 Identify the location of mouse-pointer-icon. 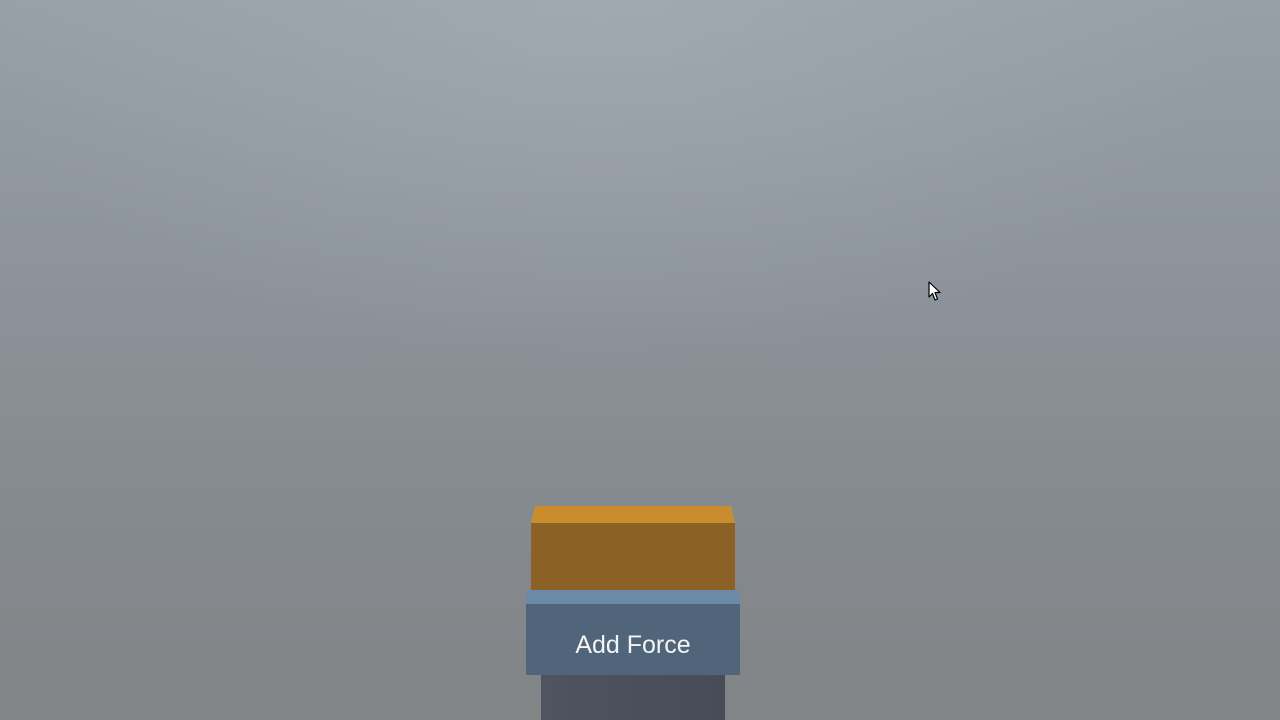
(935, 291).